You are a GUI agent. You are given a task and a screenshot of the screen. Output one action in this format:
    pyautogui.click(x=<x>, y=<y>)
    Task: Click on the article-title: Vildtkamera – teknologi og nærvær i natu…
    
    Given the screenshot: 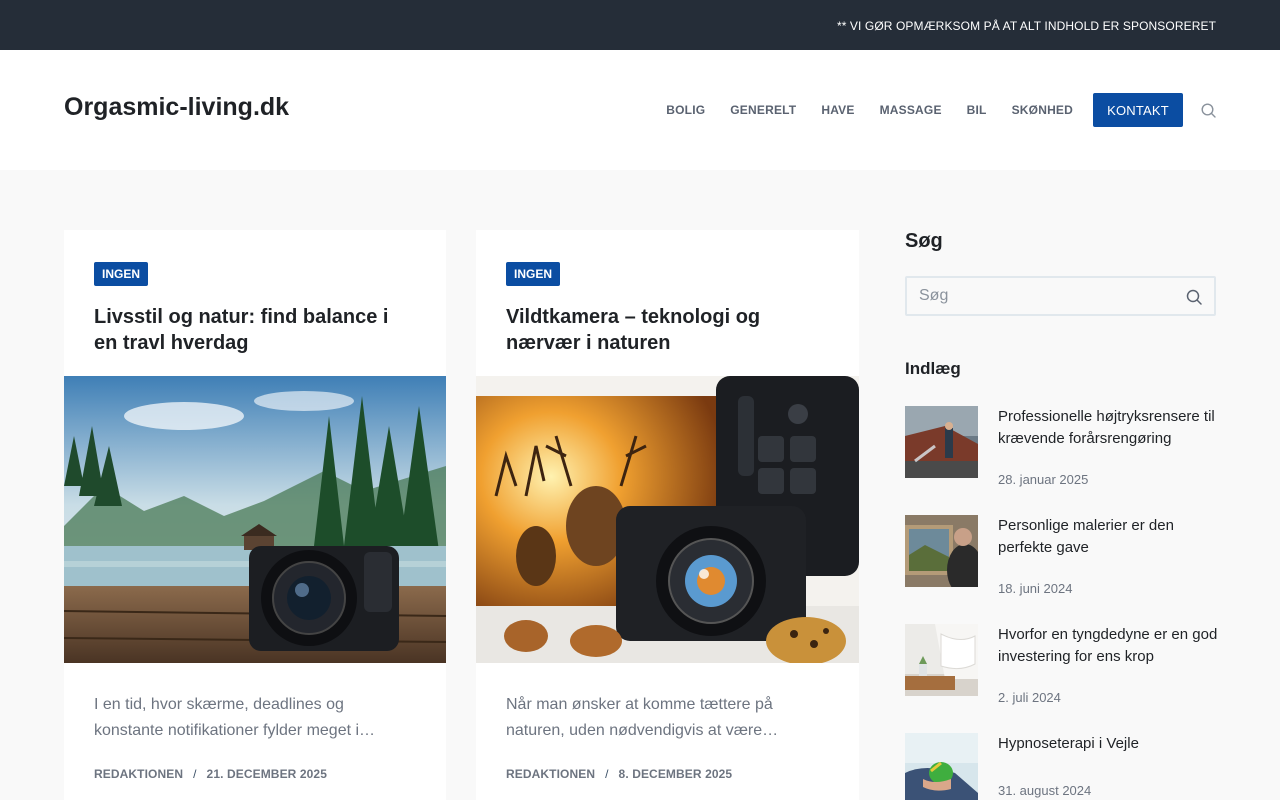 What is the action you would take?
    pyautogui.click(x=666, y=330)
    